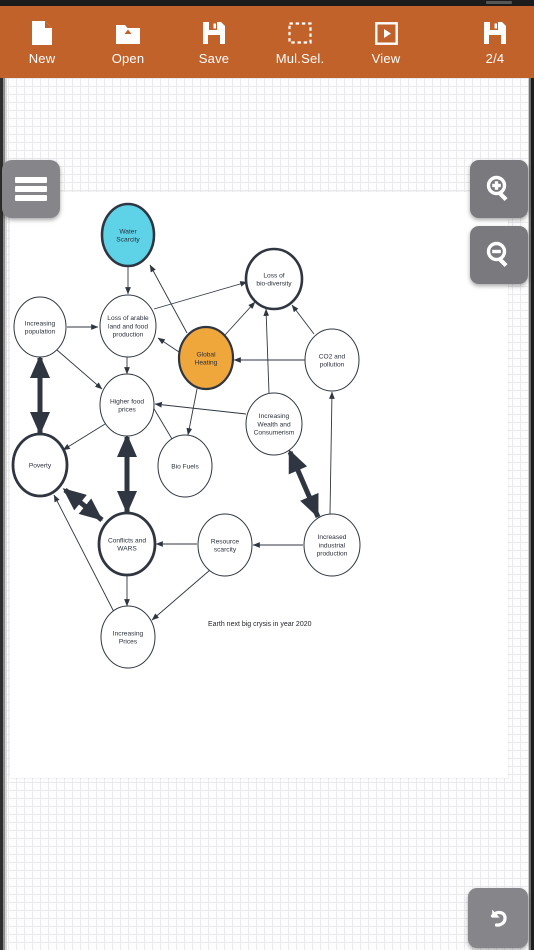 The image size is (534, 950). Describe the element at coordinates (531, 514) in the screenshot. I see `canvas-right-edge` at that location.